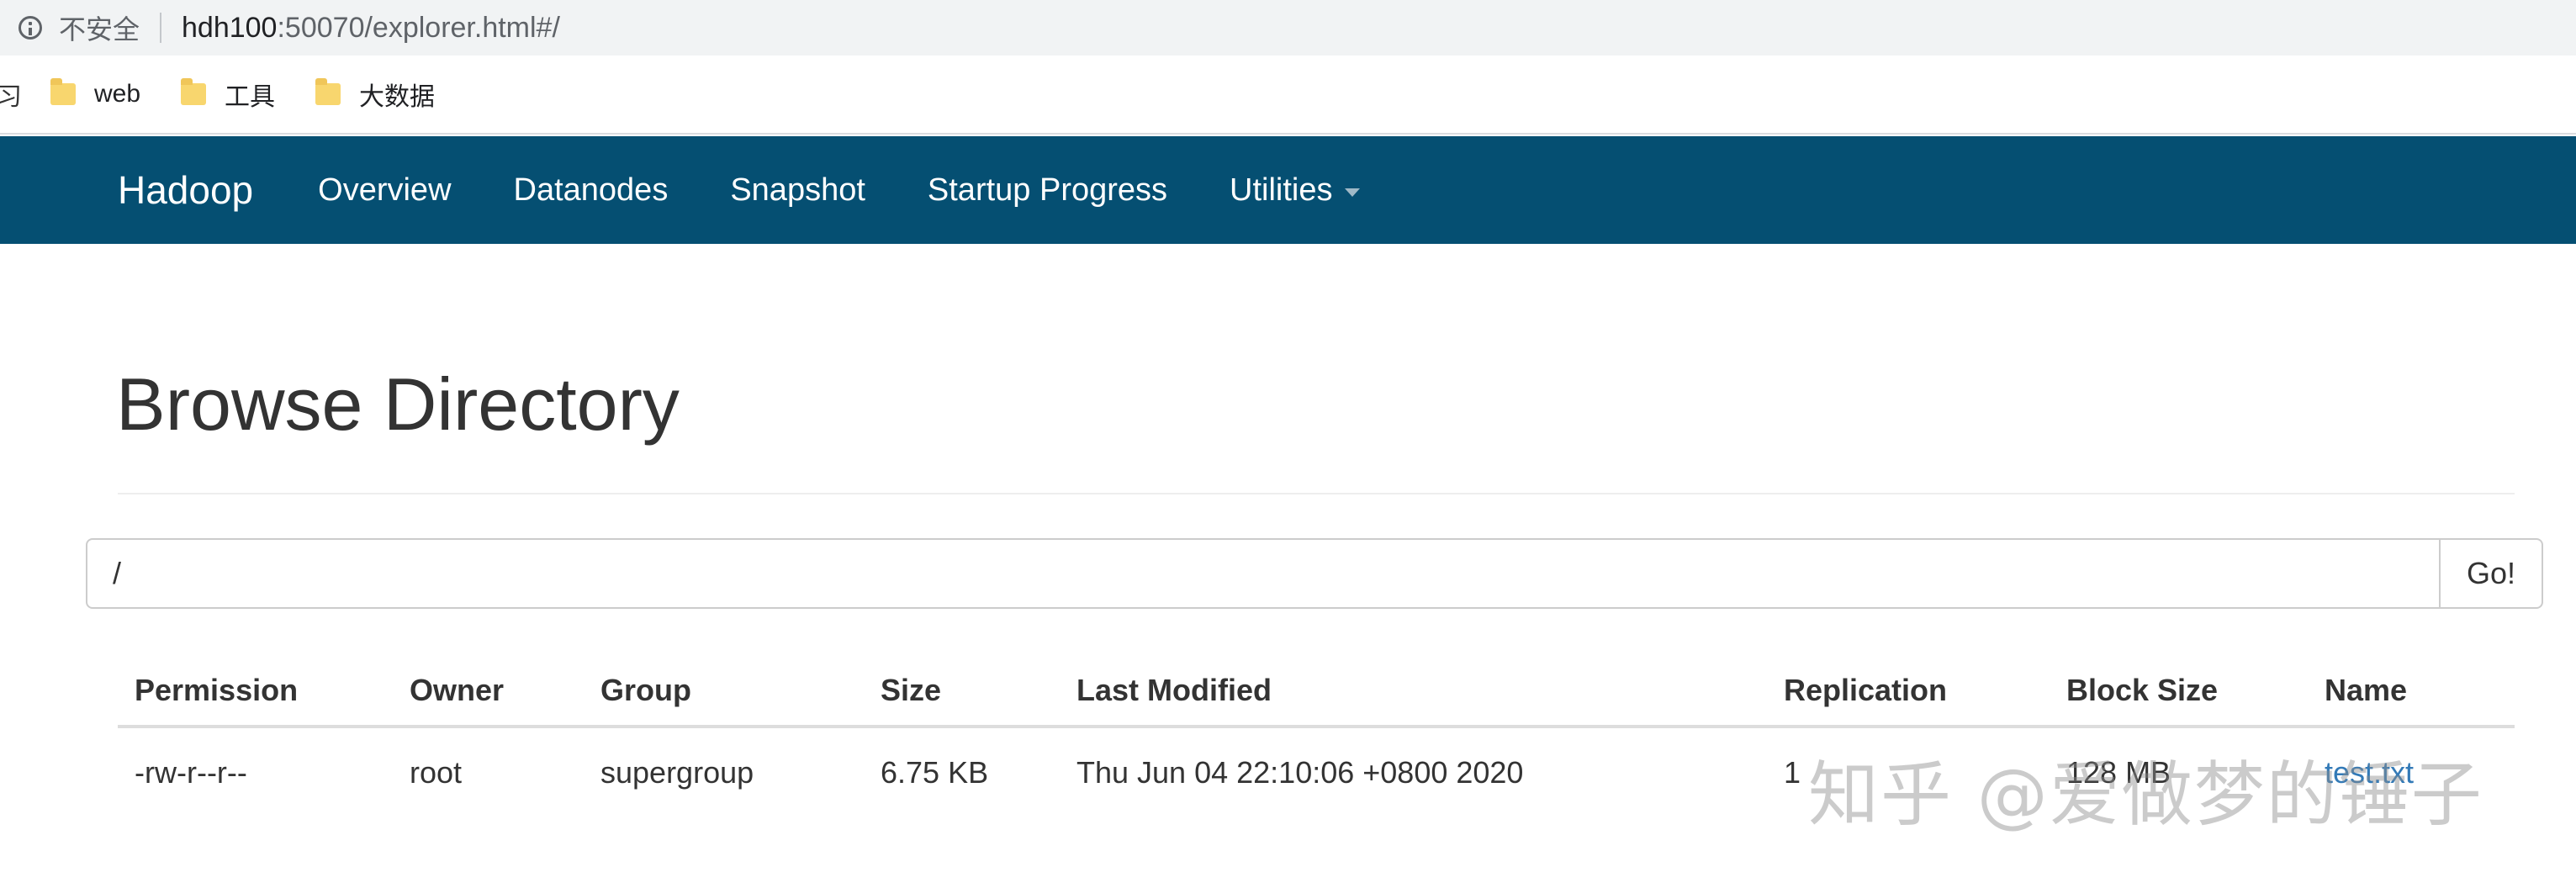  What do you see at coordinates (2411, 692) in the screenshot?
I see `header-name: Name` at bounding box center [2411, 692].